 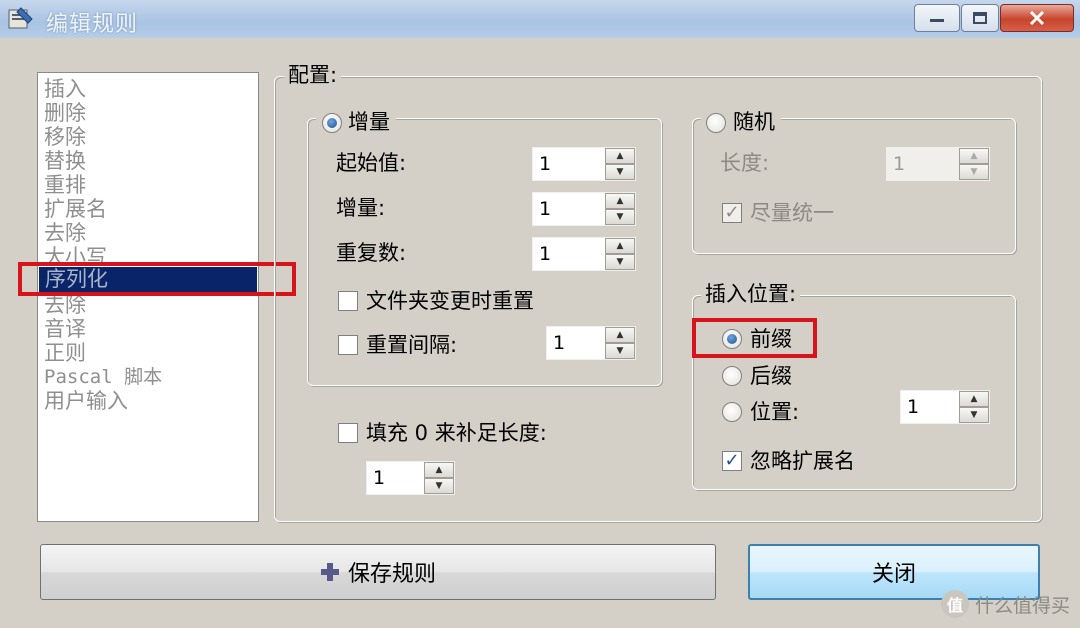 I want to click on increment-radio, so click(x=332, y=123).